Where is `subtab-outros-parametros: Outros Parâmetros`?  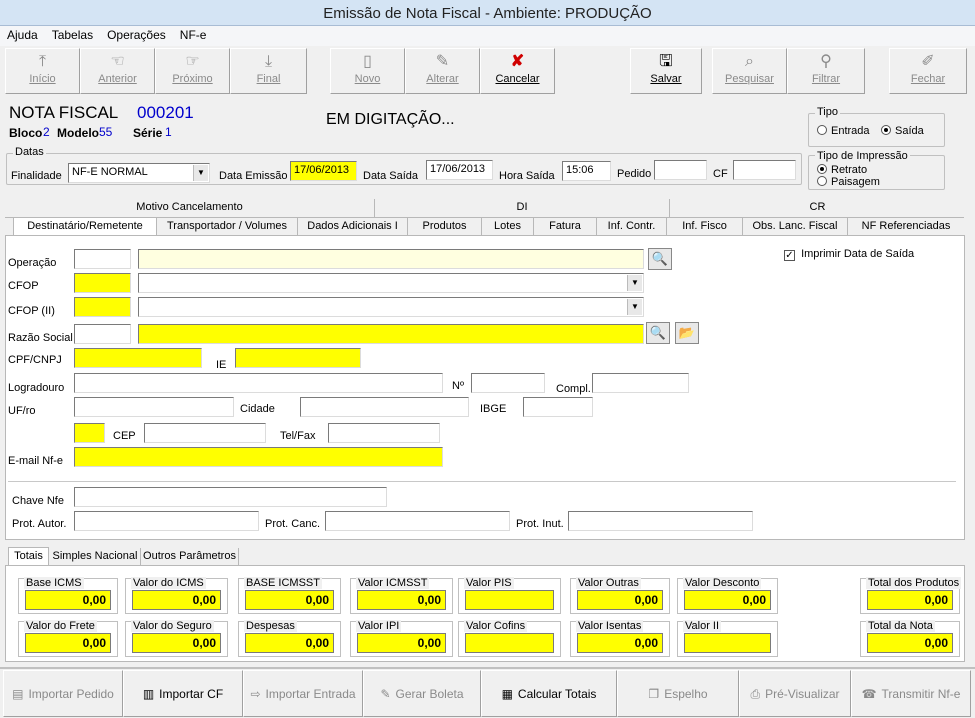 subtab-outros-parametros: Outros Parâmetros is located at coordinates (190, 557).